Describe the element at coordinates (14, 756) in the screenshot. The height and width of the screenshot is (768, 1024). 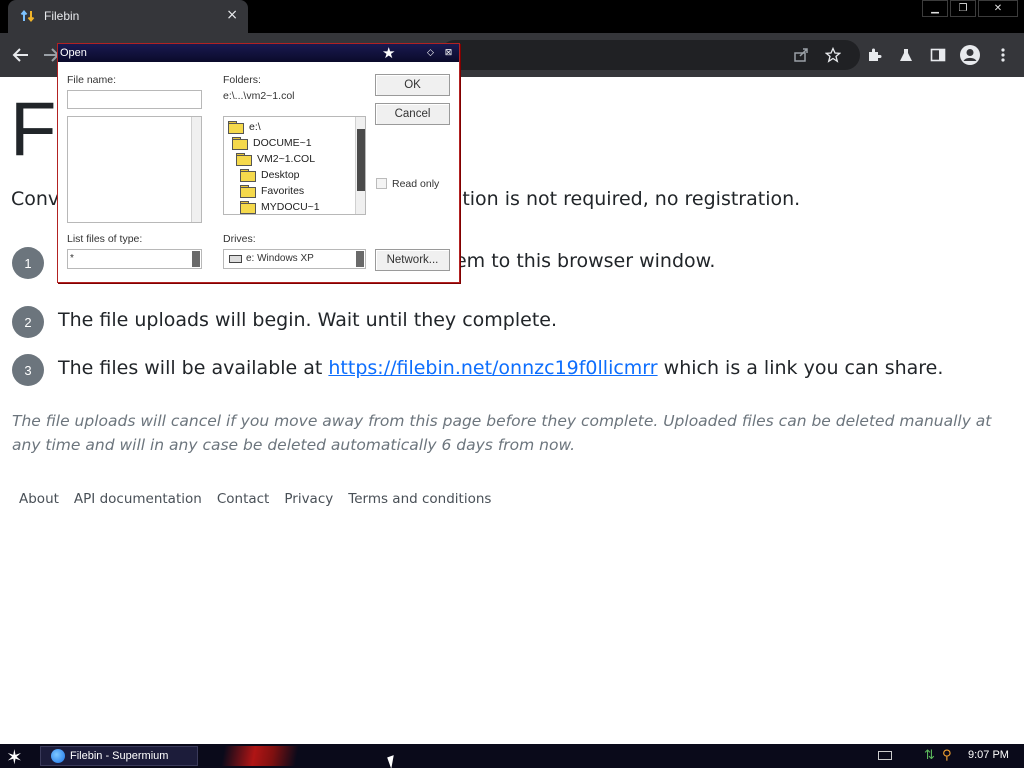
I see `start-star-icon: ✶` at that location.